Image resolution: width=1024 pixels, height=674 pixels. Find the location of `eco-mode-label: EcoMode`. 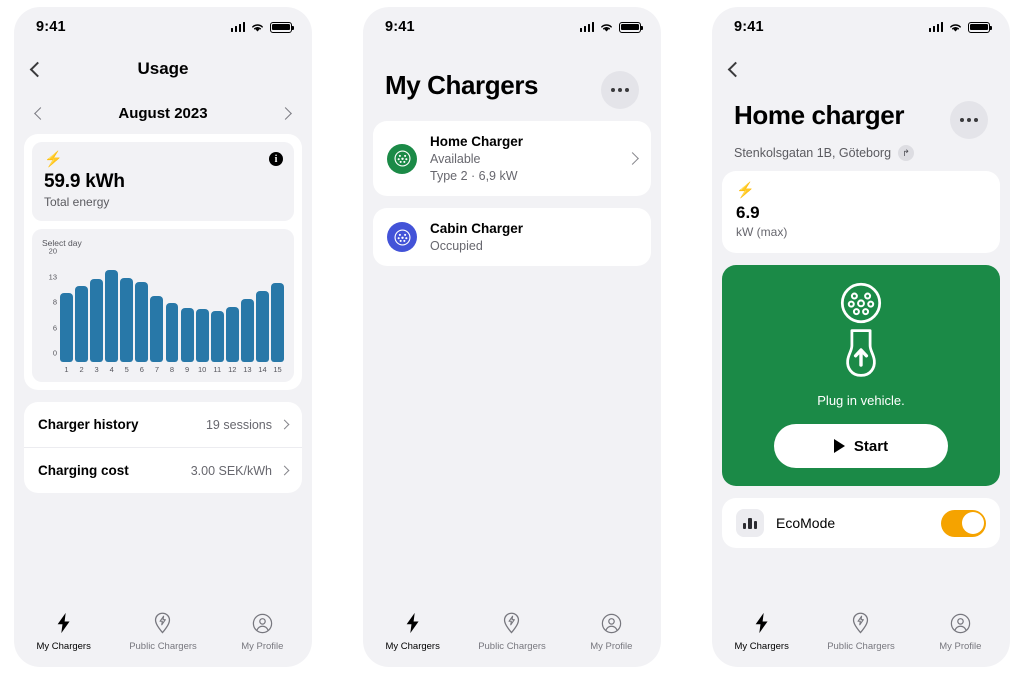

eco-mode-label: EcoMode is located at coordinates (806, 523).